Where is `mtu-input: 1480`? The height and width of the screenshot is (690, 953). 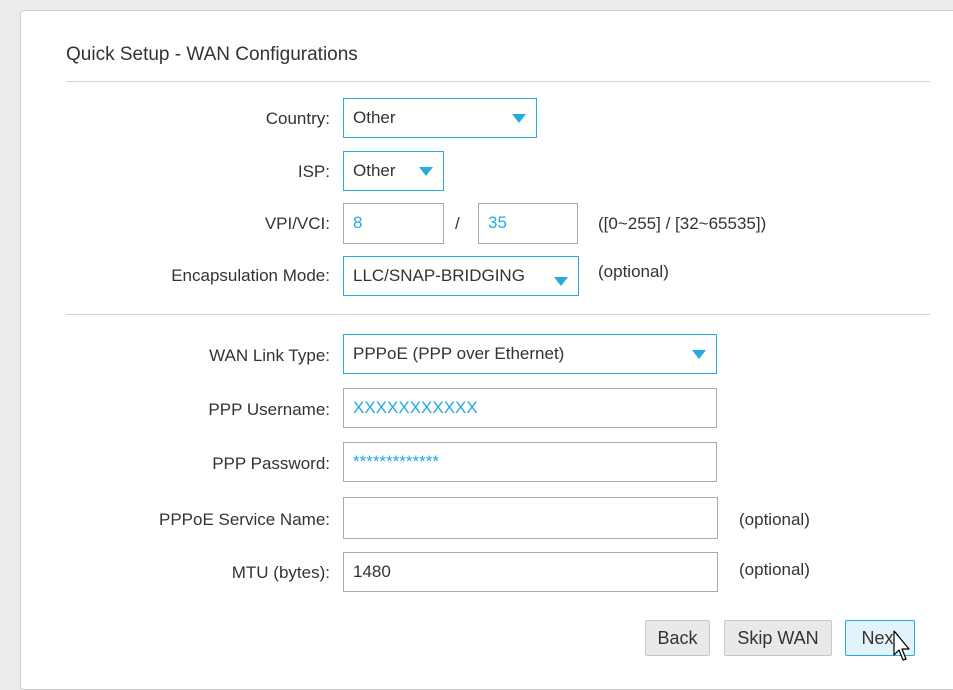 mtu-input: 1480 is located at coordinates (530, 572).